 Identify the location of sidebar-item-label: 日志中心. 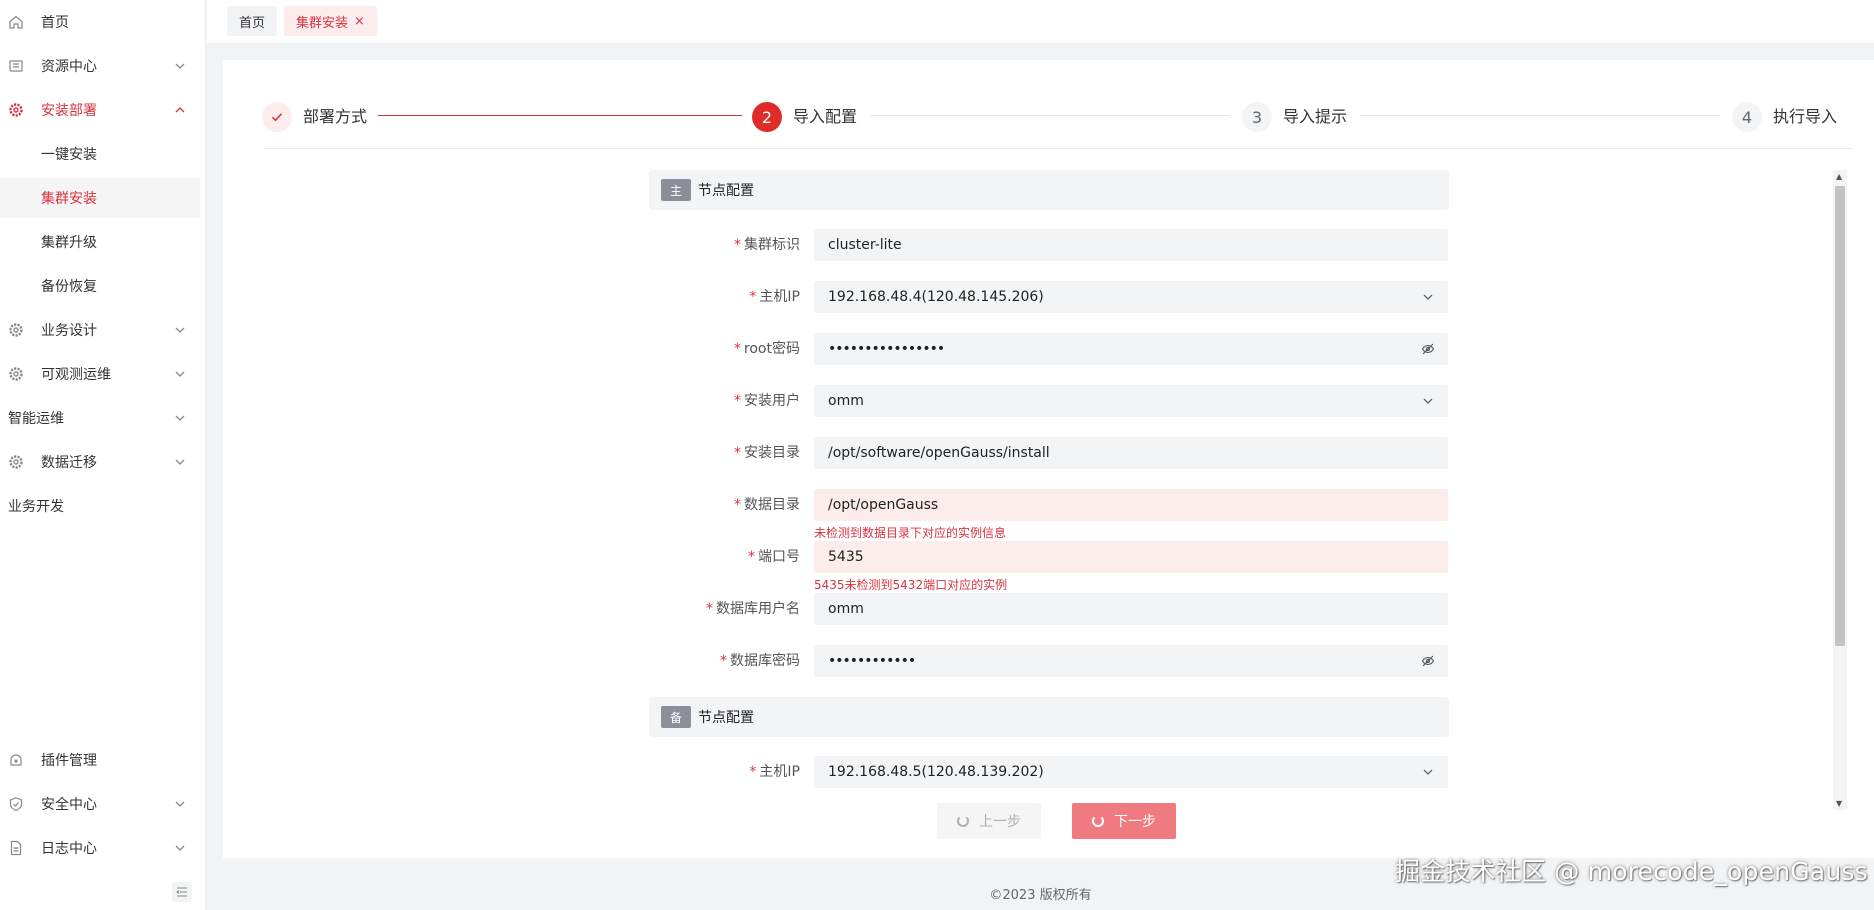
(69, 849).